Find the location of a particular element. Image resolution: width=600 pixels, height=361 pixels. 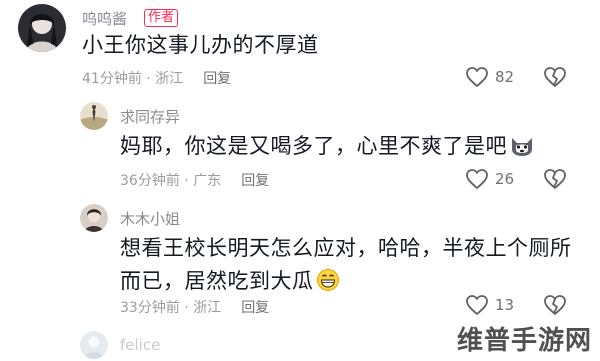

like-button: 13 is located at coordinates (489, 305).